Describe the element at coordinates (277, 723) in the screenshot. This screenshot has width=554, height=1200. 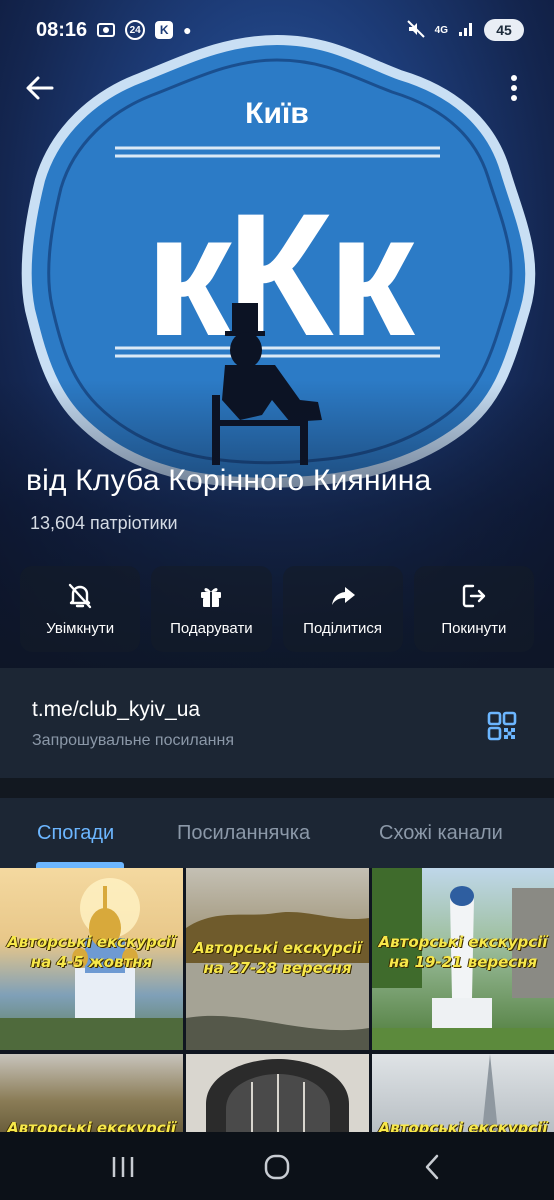
I see `invite-link-section` at that location.